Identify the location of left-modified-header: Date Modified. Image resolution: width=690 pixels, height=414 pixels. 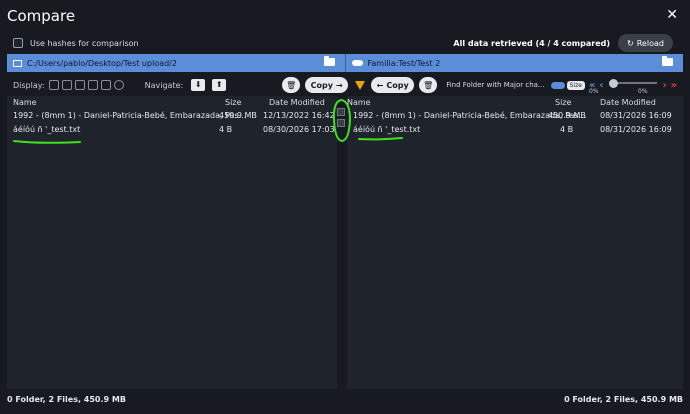
(297, 102).